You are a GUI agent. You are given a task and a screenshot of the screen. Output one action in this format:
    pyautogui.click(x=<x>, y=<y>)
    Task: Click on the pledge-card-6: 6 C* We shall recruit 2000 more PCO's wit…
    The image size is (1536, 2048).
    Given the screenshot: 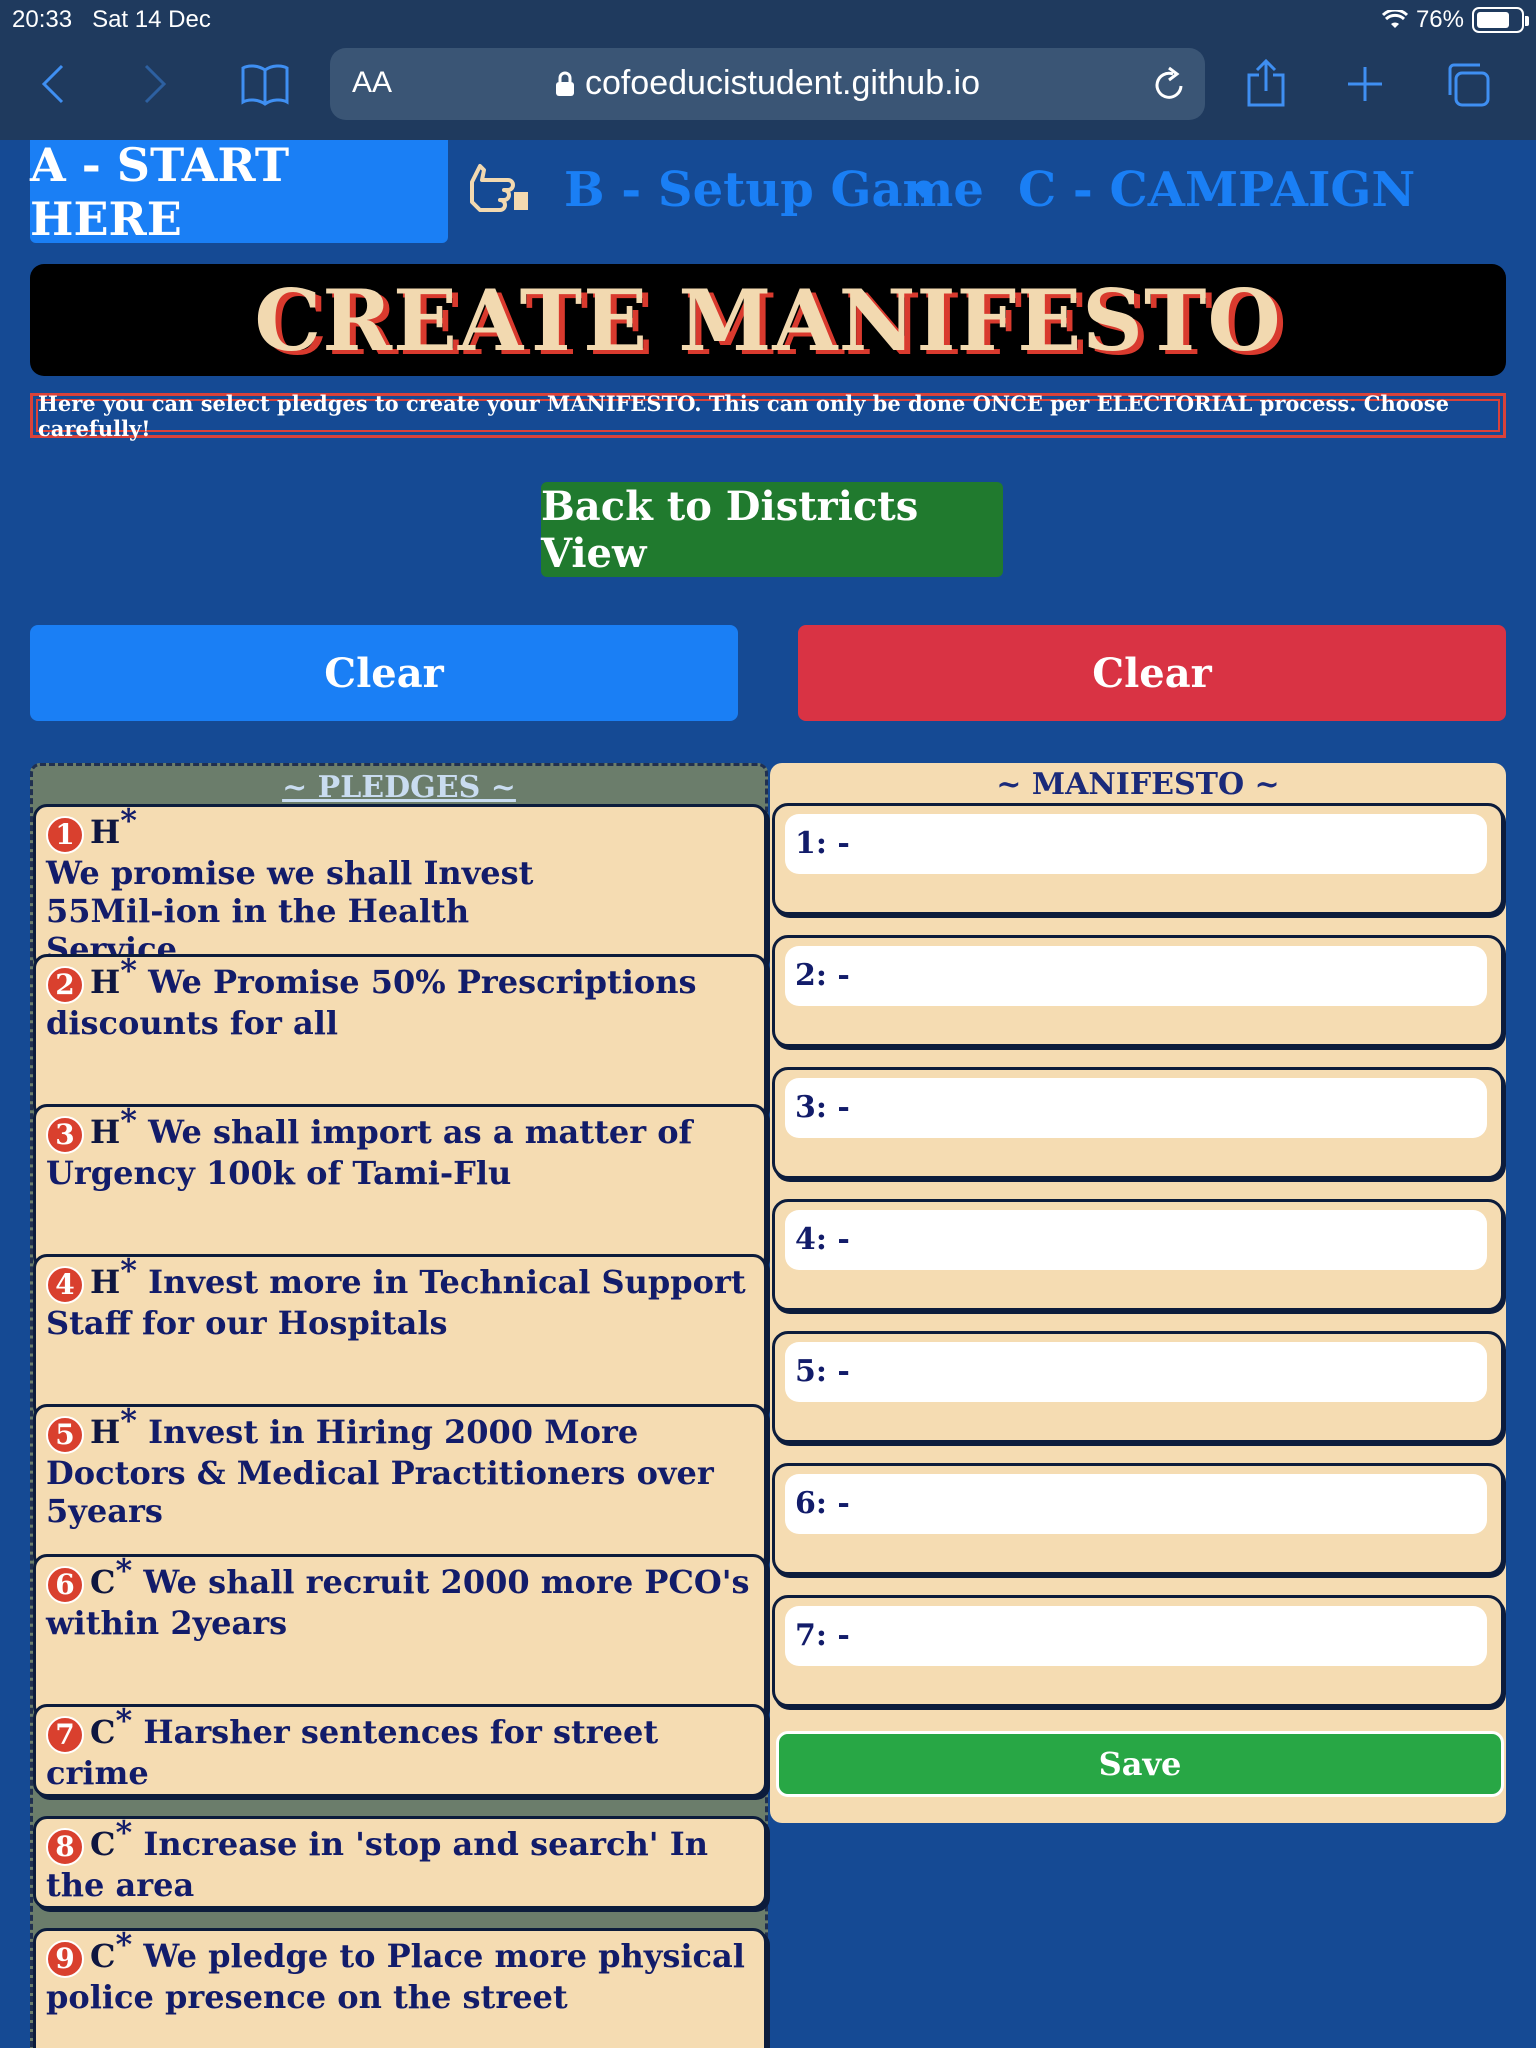 What is the action you would take?
    pyautogui.click(x=400, y=1637)
    